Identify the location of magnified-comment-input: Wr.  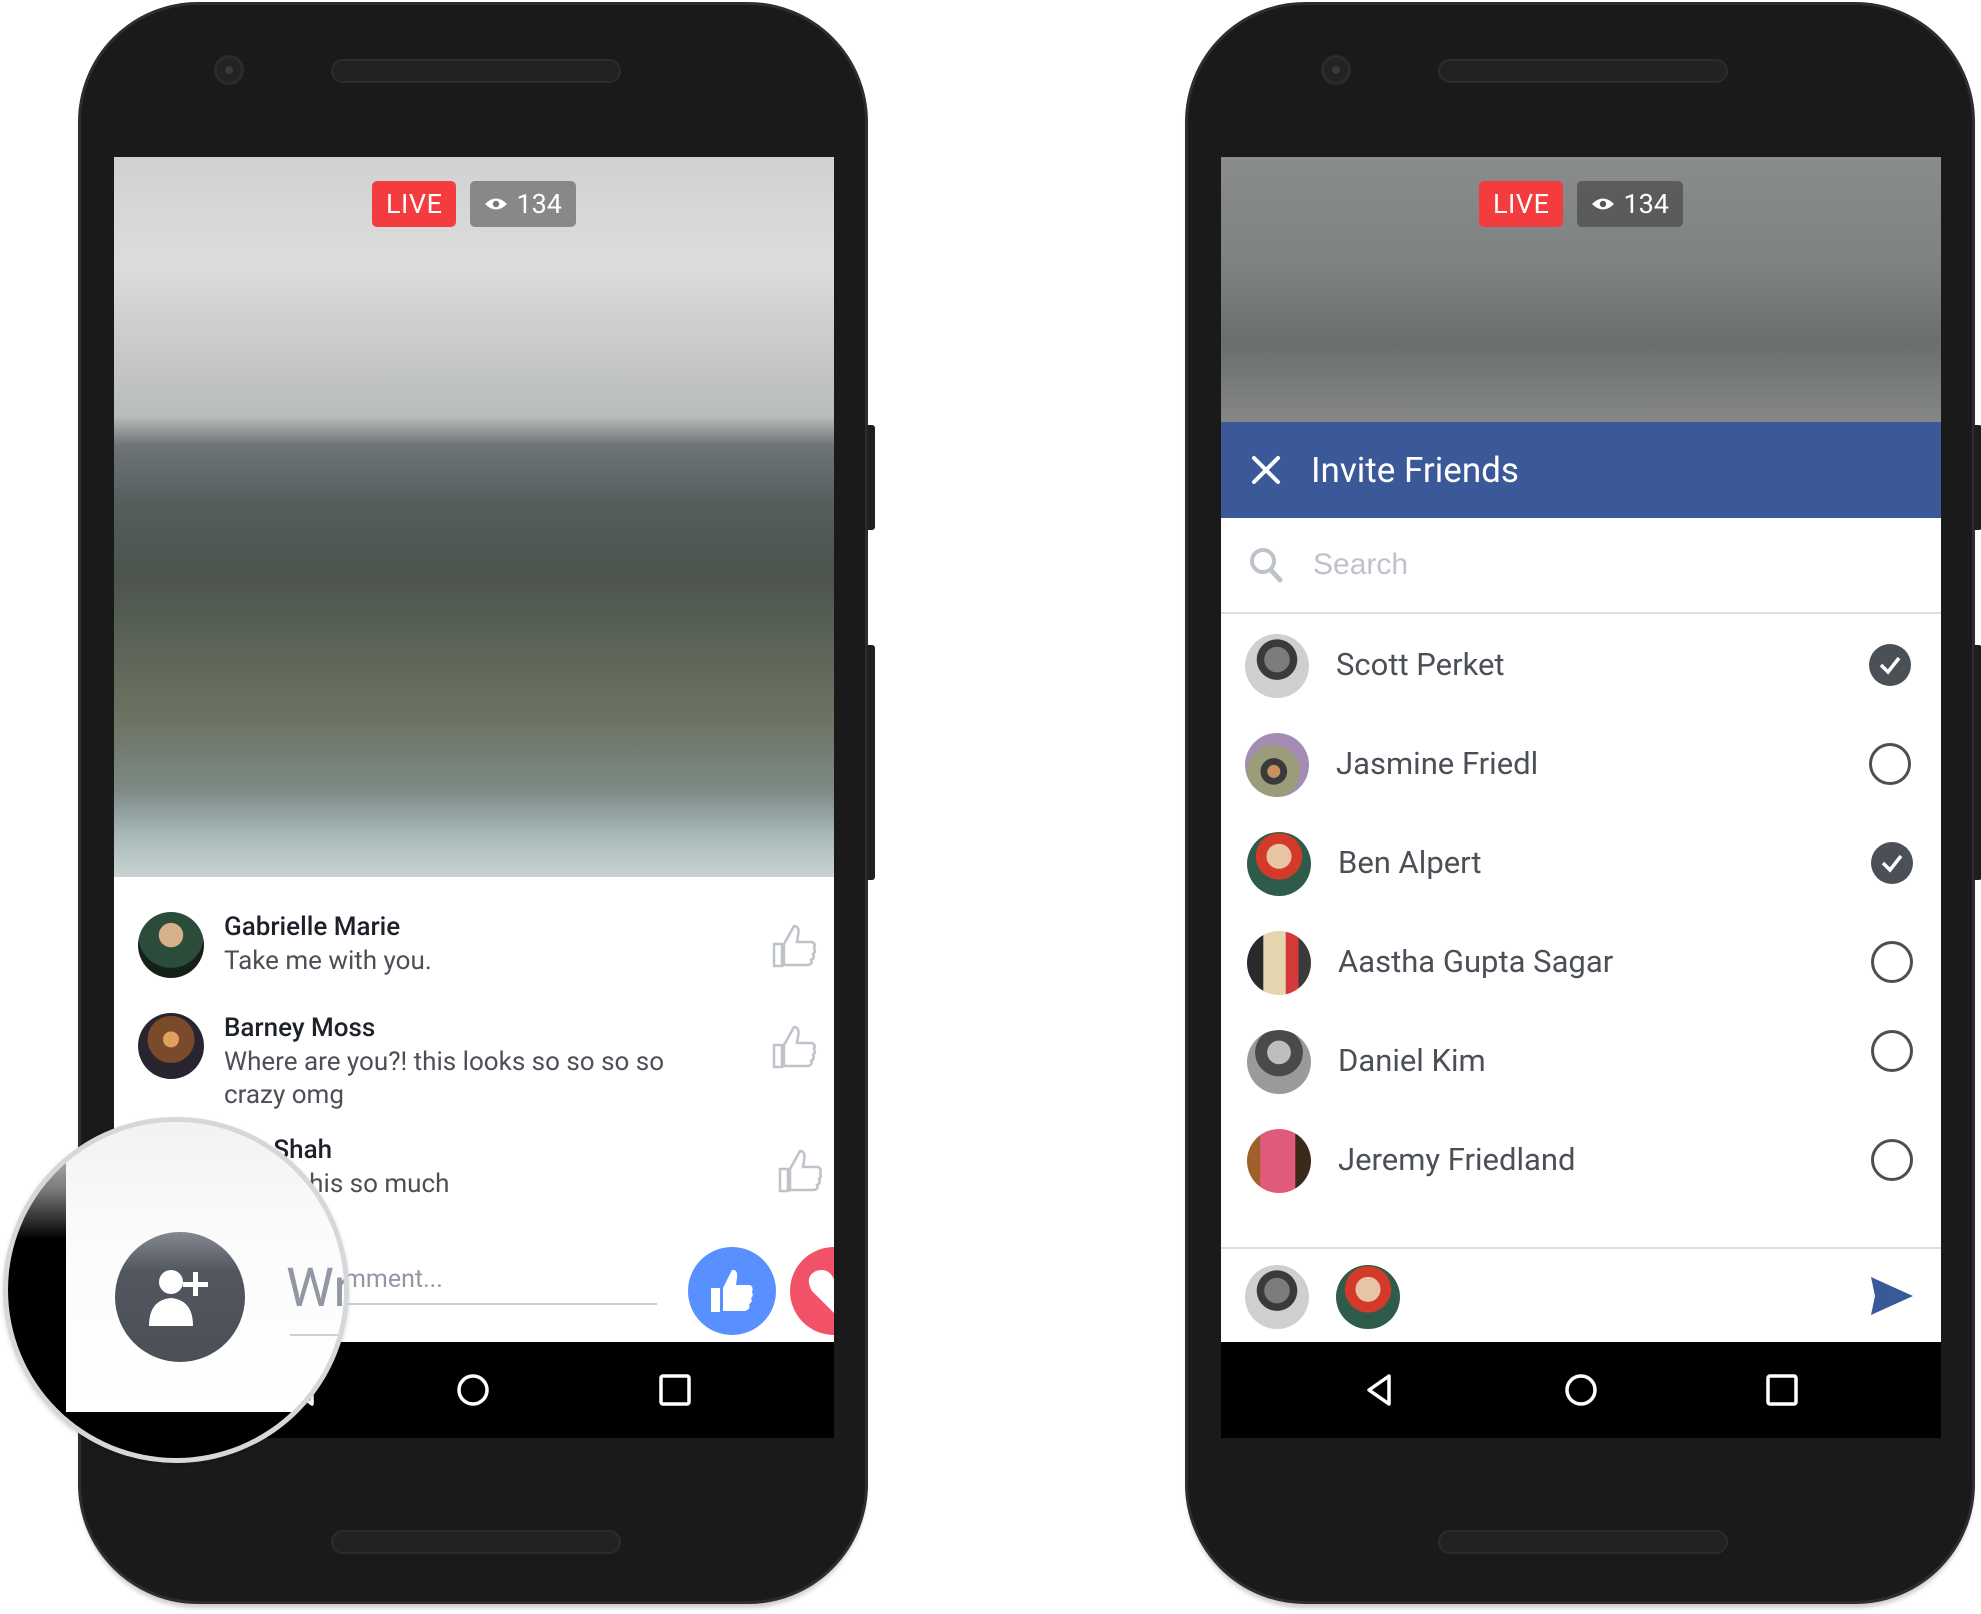
(315, 1288).